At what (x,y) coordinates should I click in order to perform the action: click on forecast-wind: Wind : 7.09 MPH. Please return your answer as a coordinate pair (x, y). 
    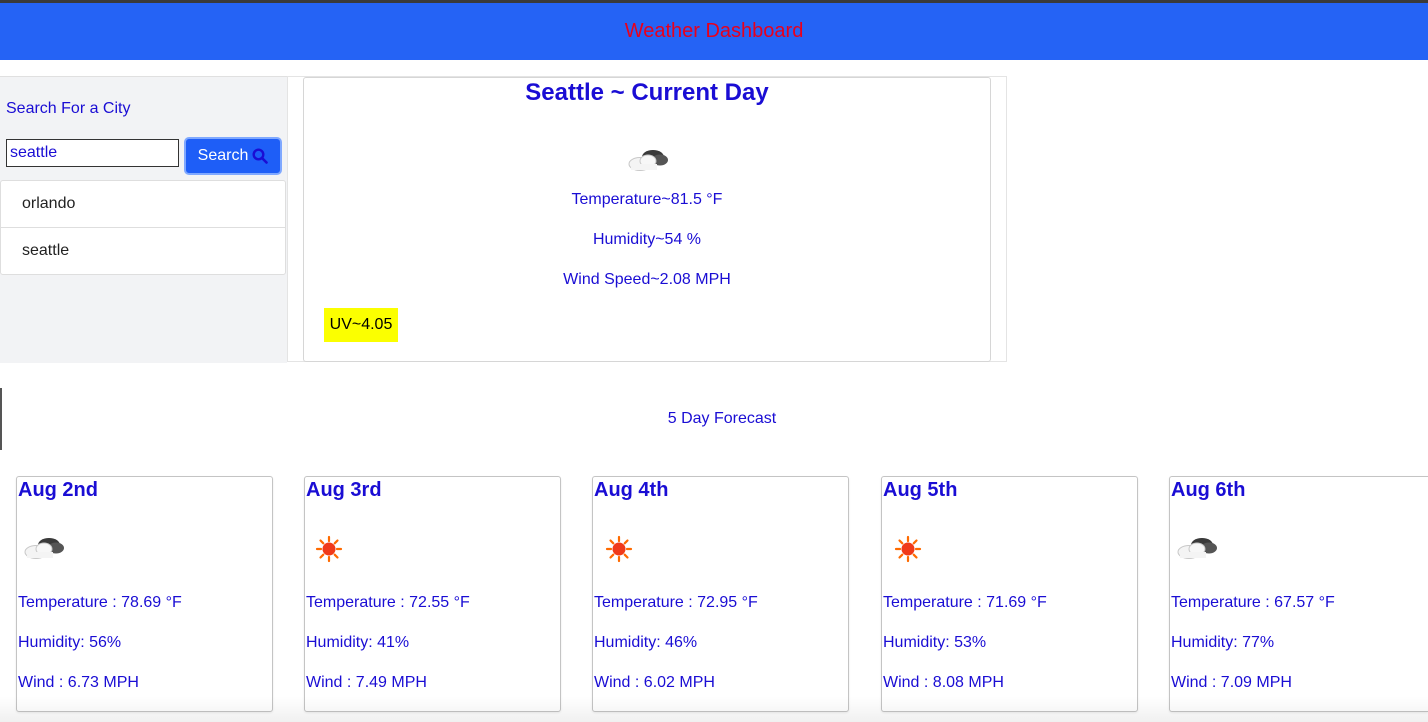
    Looking at the image, I should click on (1231, 682).